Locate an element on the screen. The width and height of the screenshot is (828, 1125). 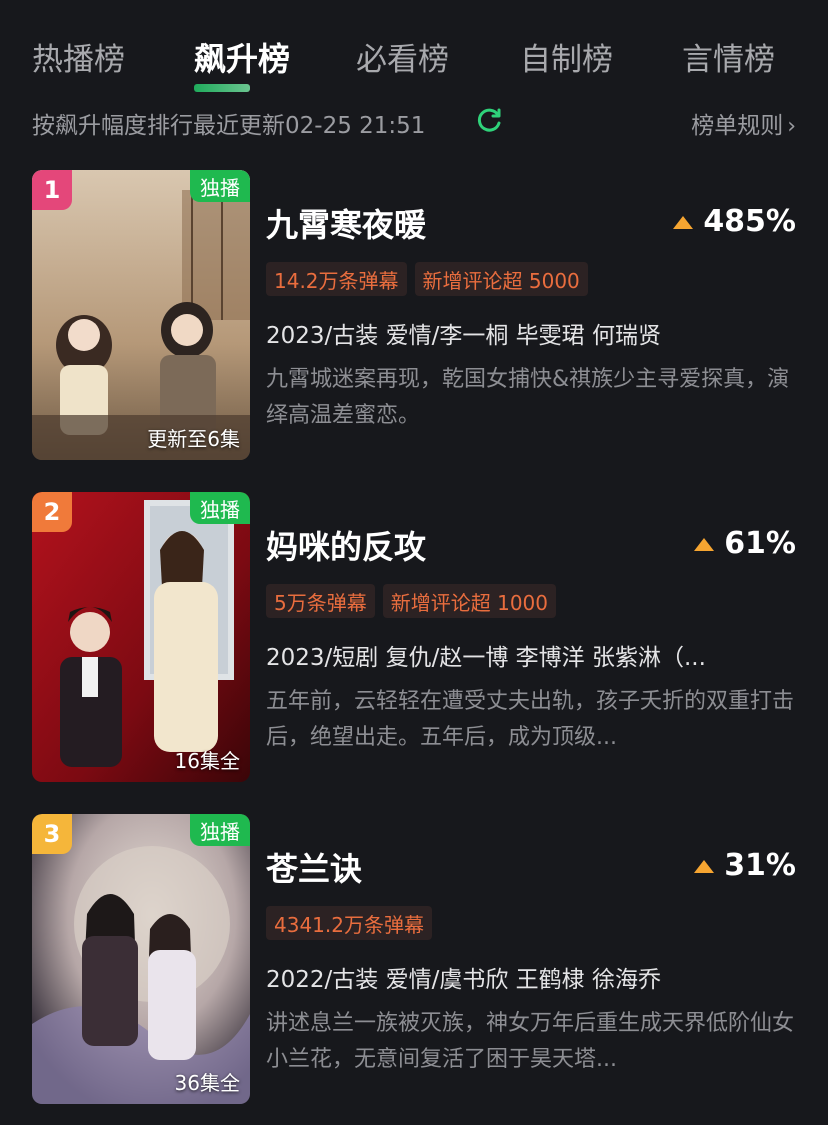
rank-badge: 2 is located at coordinates (52, 512).